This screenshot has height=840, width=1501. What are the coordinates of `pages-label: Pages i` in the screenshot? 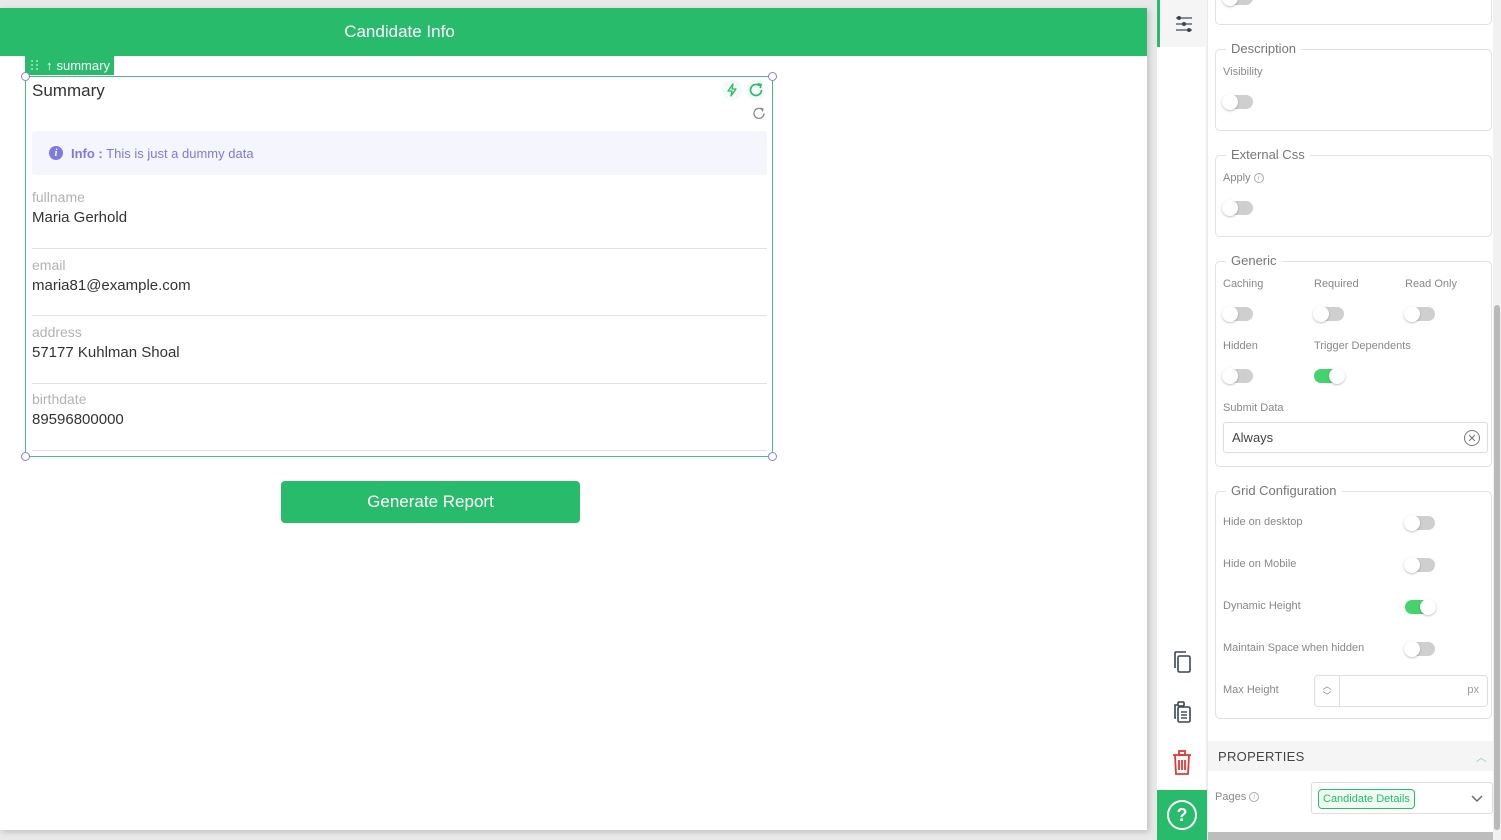 It's located at (1237, 797).